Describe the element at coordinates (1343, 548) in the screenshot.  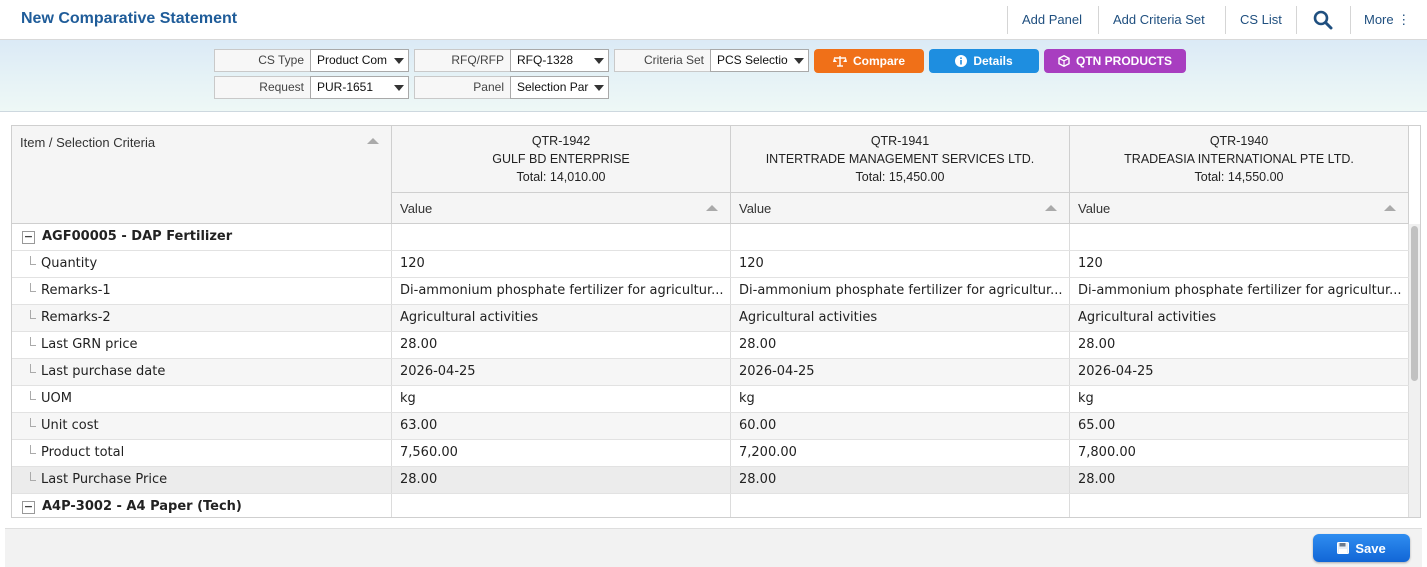
I see `floppy-disk-icon` at that location.